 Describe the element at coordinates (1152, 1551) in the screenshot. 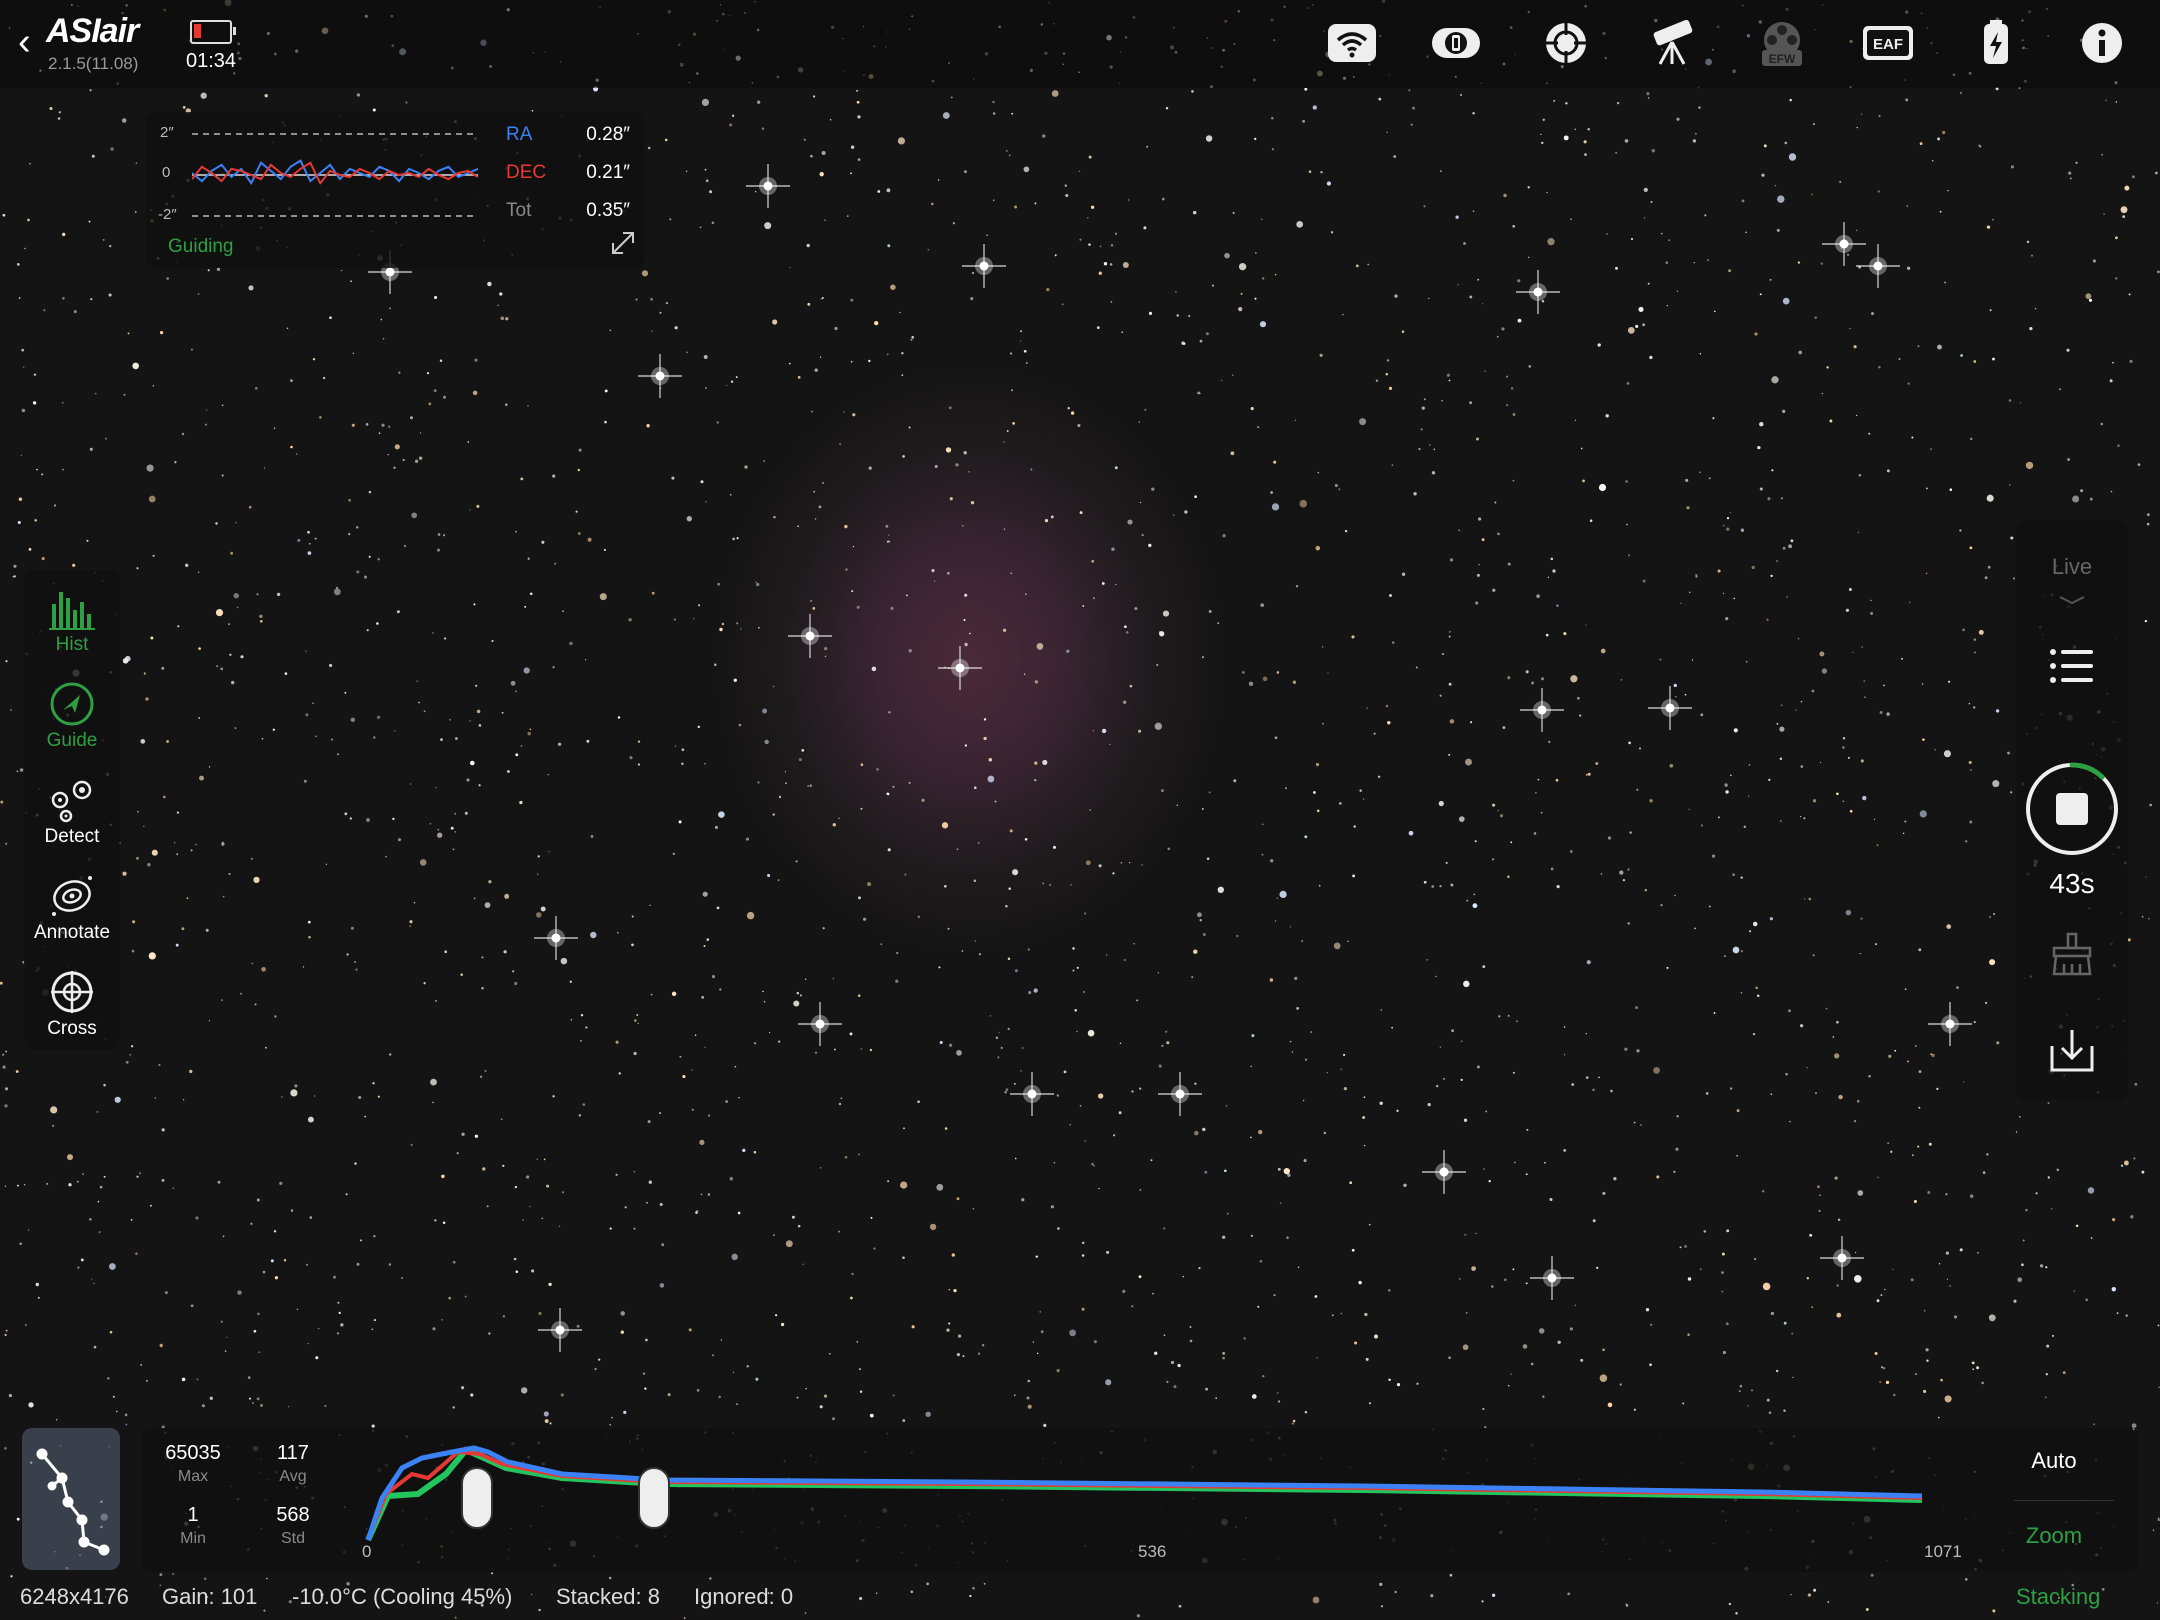

I see `hist-axis-mid: 536` at that location.